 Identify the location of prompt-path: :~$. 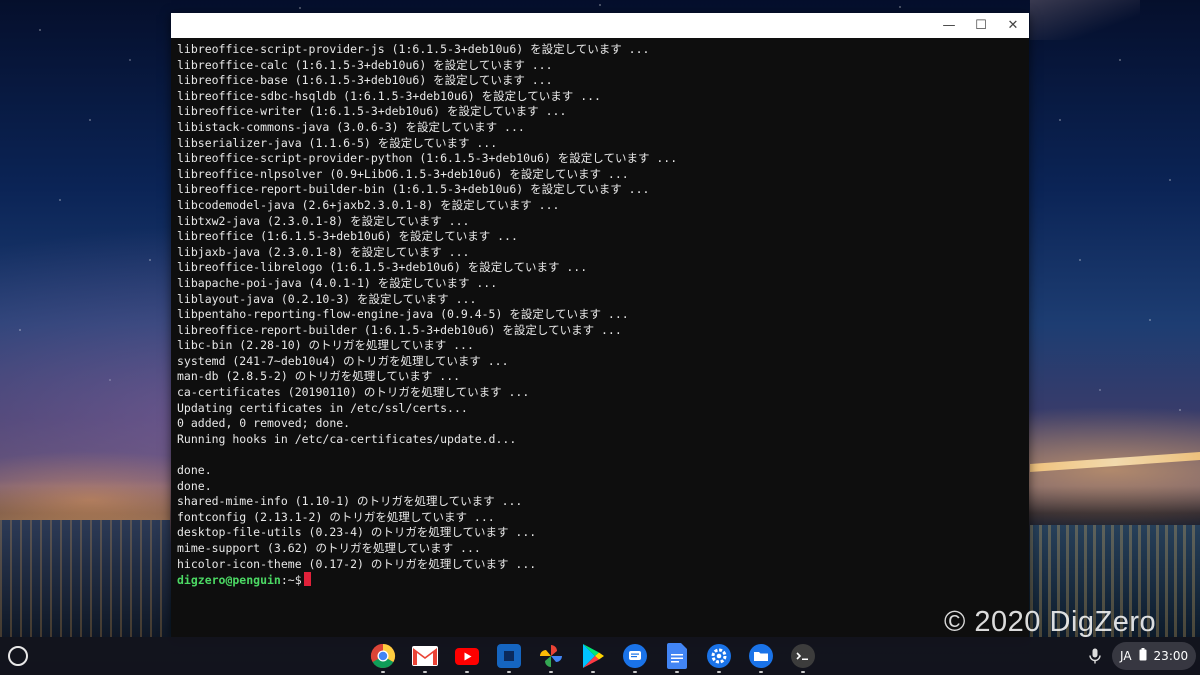
(291, 580).